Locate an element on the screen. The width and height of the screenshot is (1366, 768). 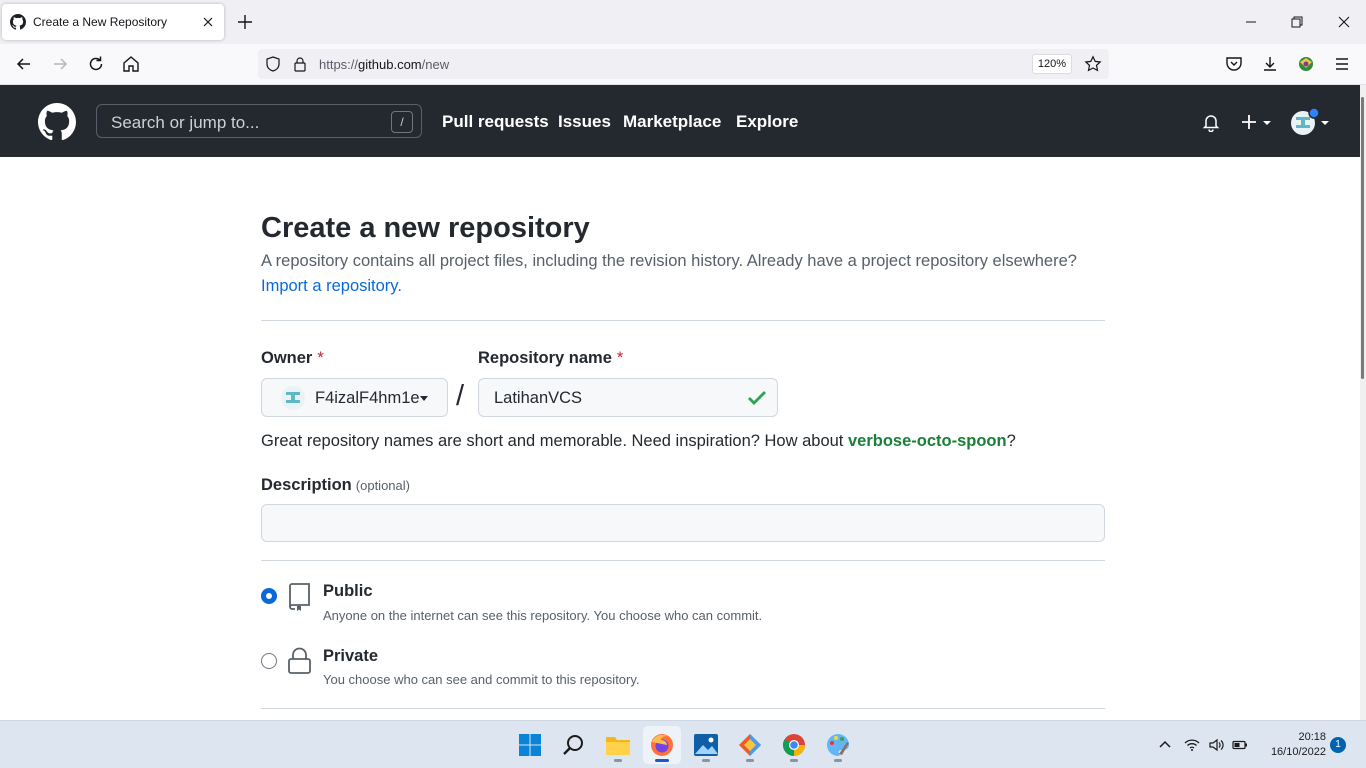
tab-title: Create a New Repository is located at coordinates (100, 22).